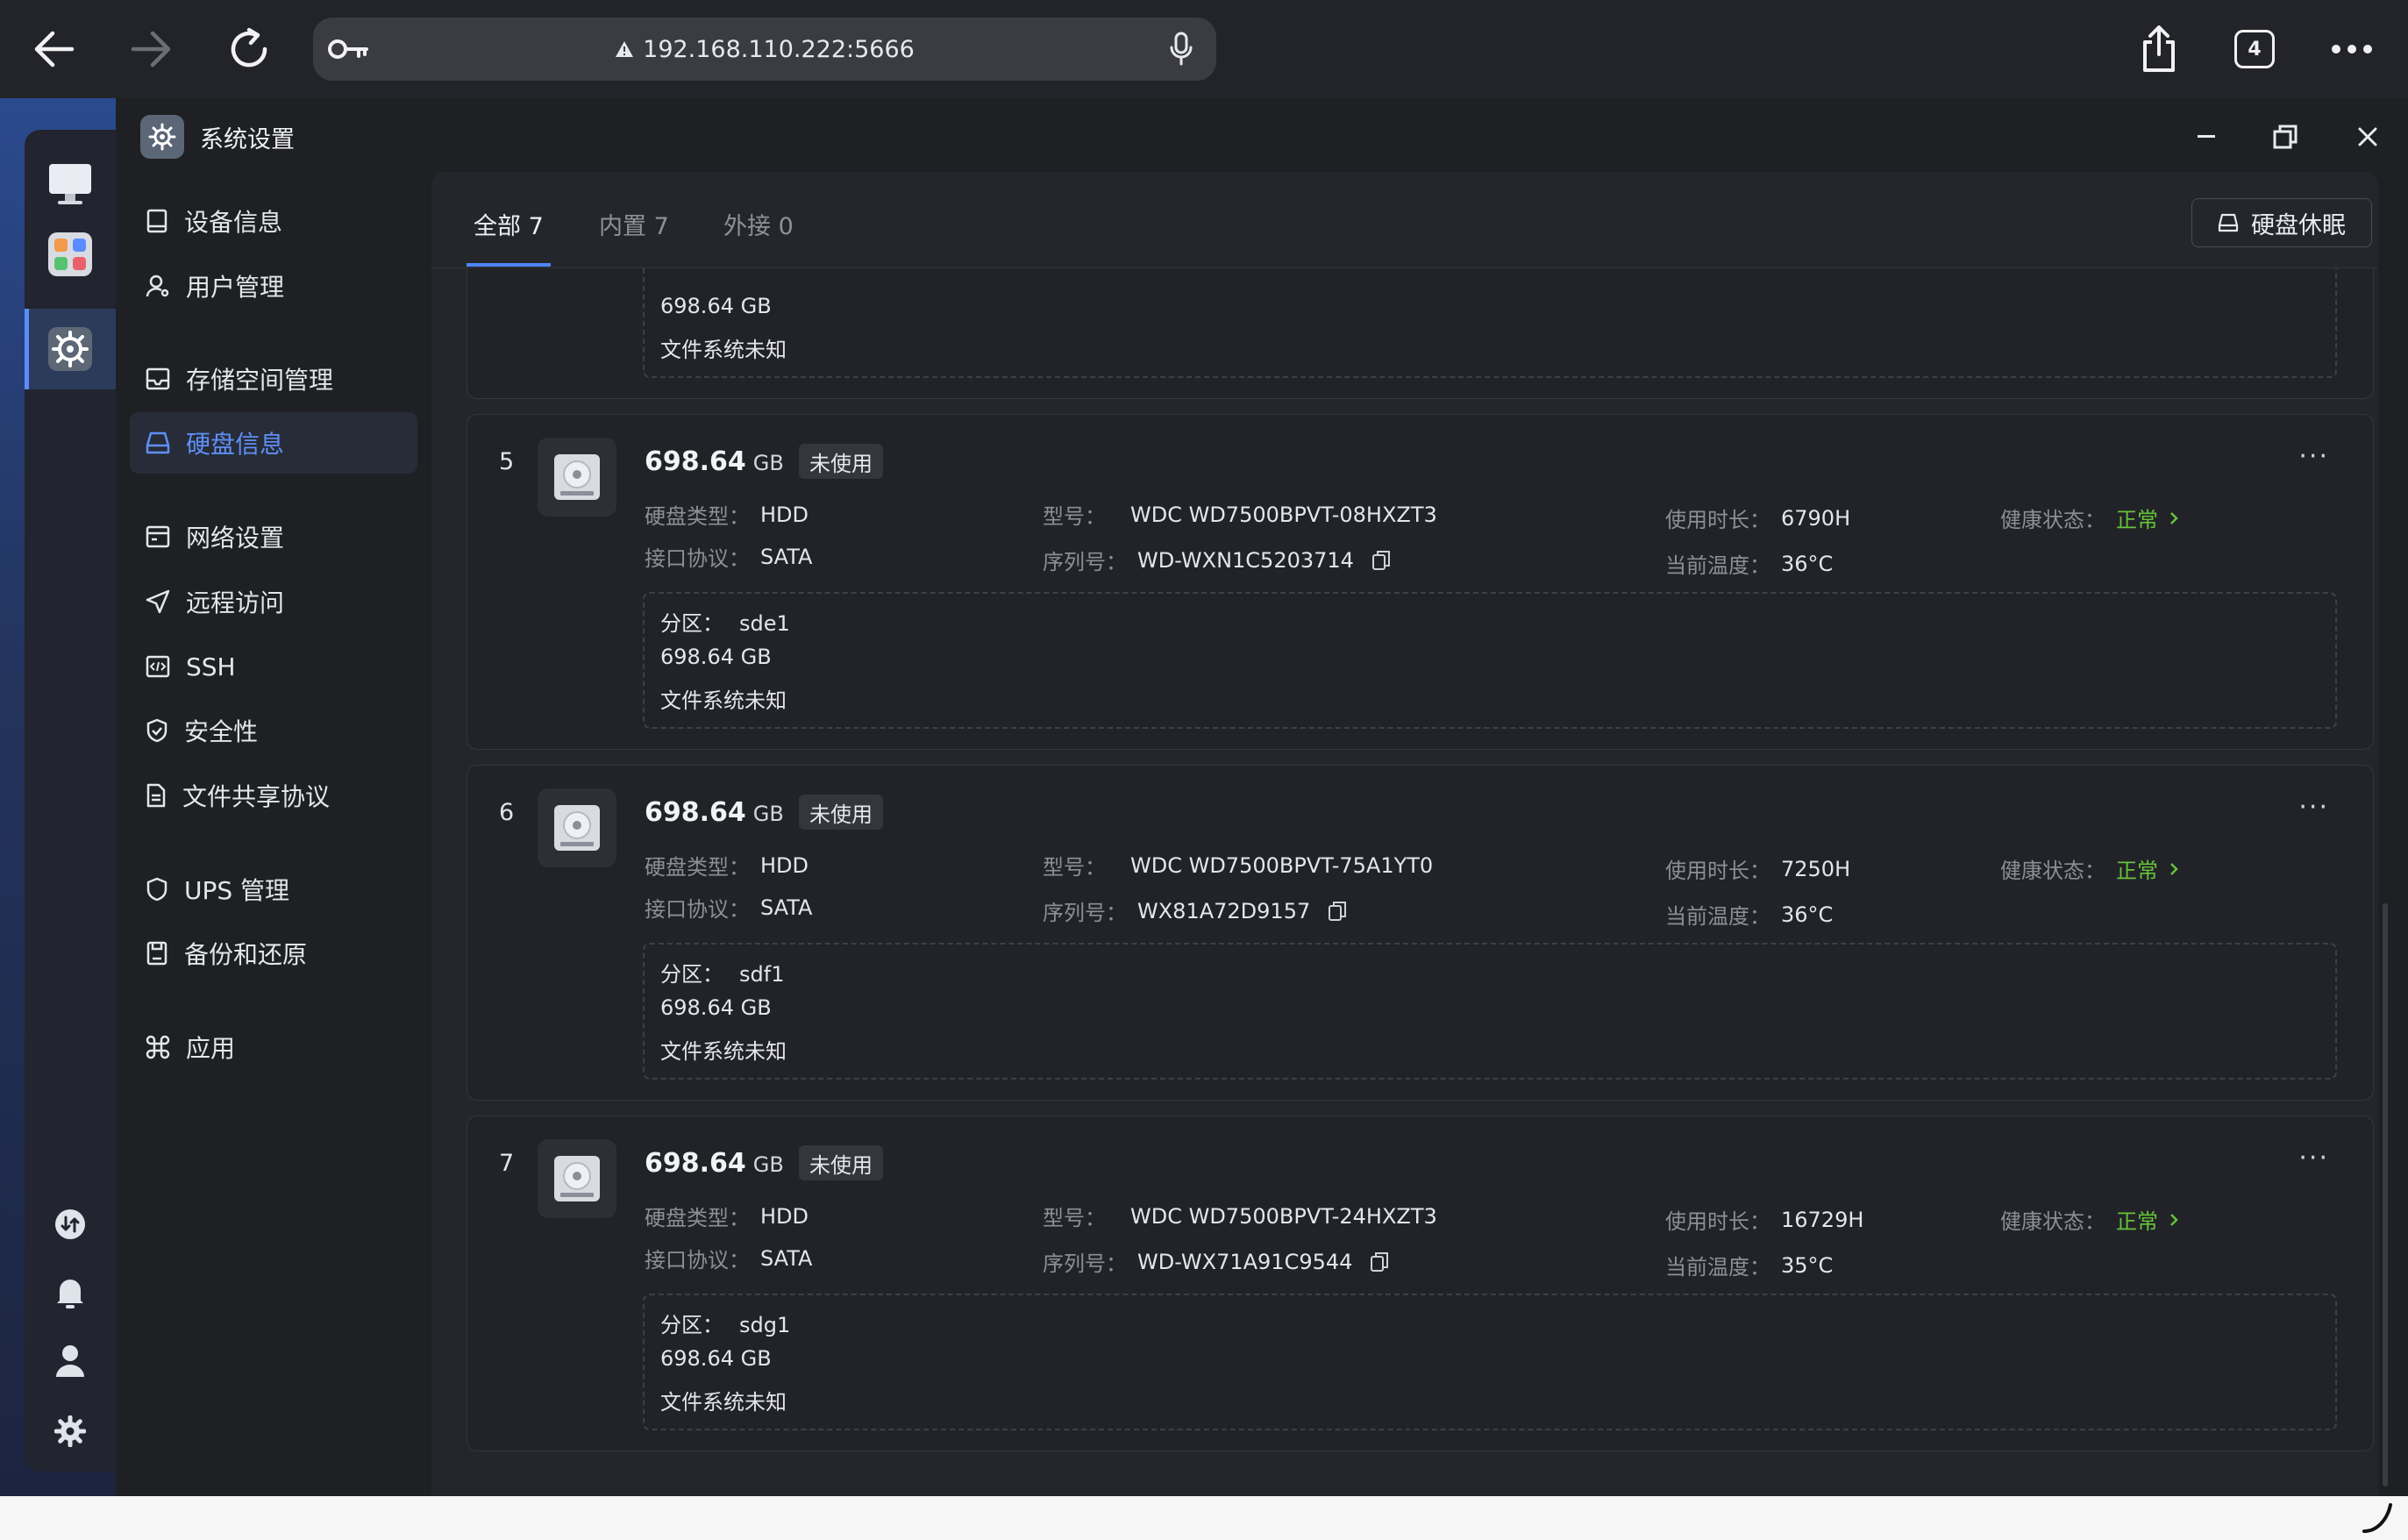 The height and width of the screenshot is (1540, 2408). Describe the element at coordinates (716, 1358) in the screenshot. I see `partition-size: 698.64 GB` at that location.